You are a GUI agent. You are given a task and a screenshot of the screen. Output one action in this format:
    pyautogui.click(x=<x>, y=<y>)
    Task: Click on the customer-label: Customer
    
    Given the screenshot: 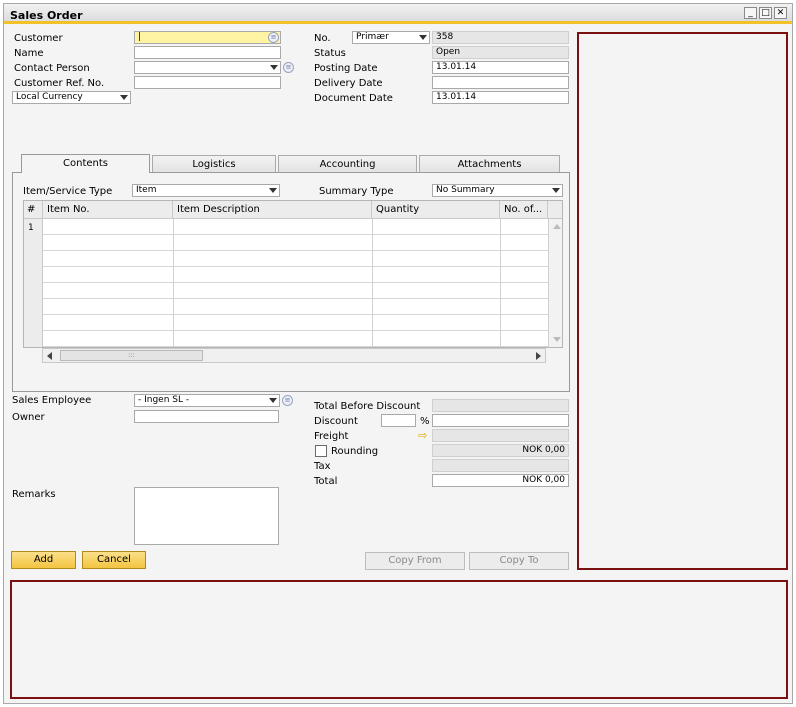 What is the action you would take?
    pyautogui.click(x=38, y=38)
    